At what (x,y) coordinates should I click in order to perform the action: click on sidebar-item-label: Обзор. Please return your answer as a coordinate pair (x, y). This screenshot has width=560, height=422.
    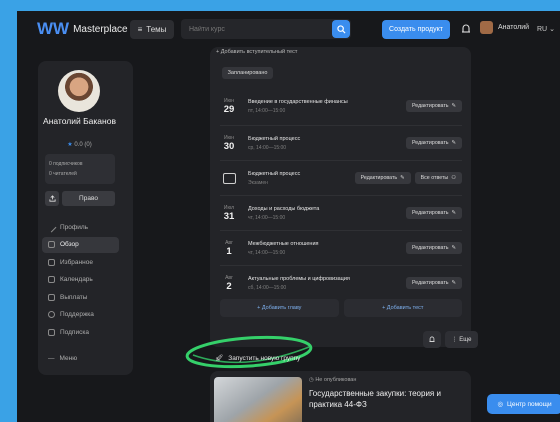
    Looking at the image, I should click on (69, 244).